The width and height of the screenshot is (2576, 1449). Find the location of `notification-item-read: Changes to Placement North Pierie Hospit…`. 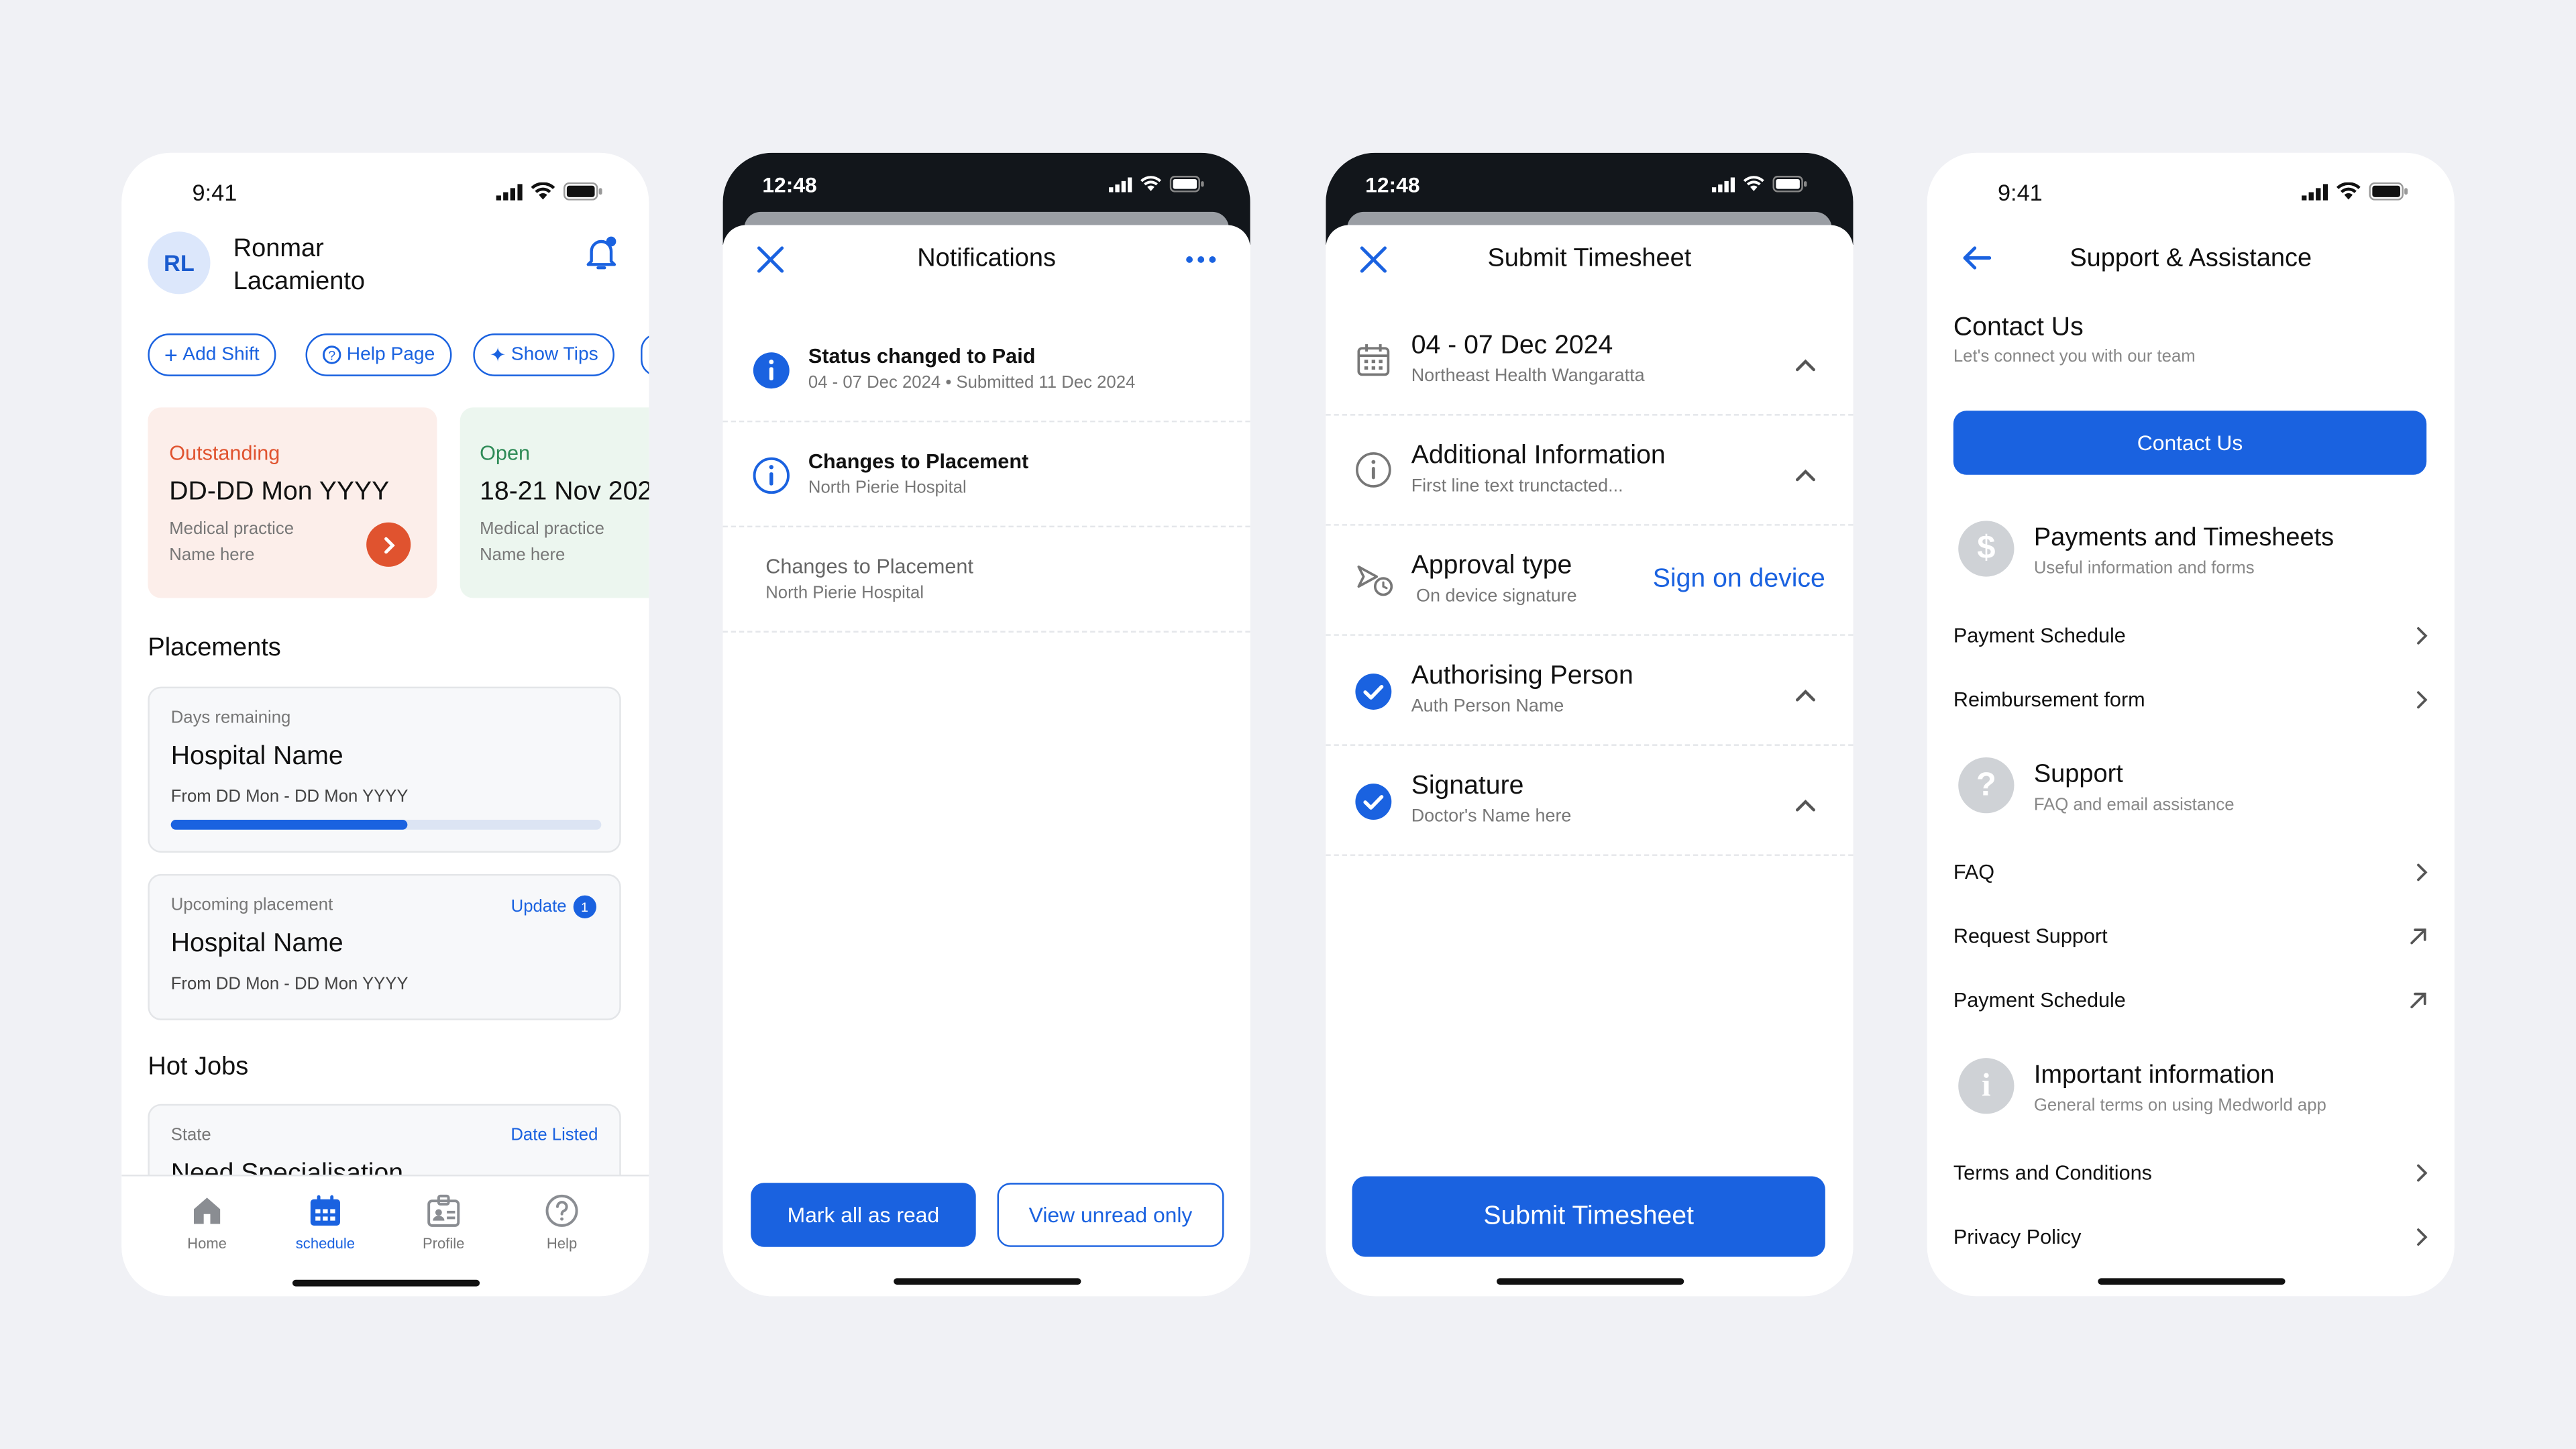

notification-item-read: Changes to Placement North Pierie Hospit… is located at coordinates (986, 580).